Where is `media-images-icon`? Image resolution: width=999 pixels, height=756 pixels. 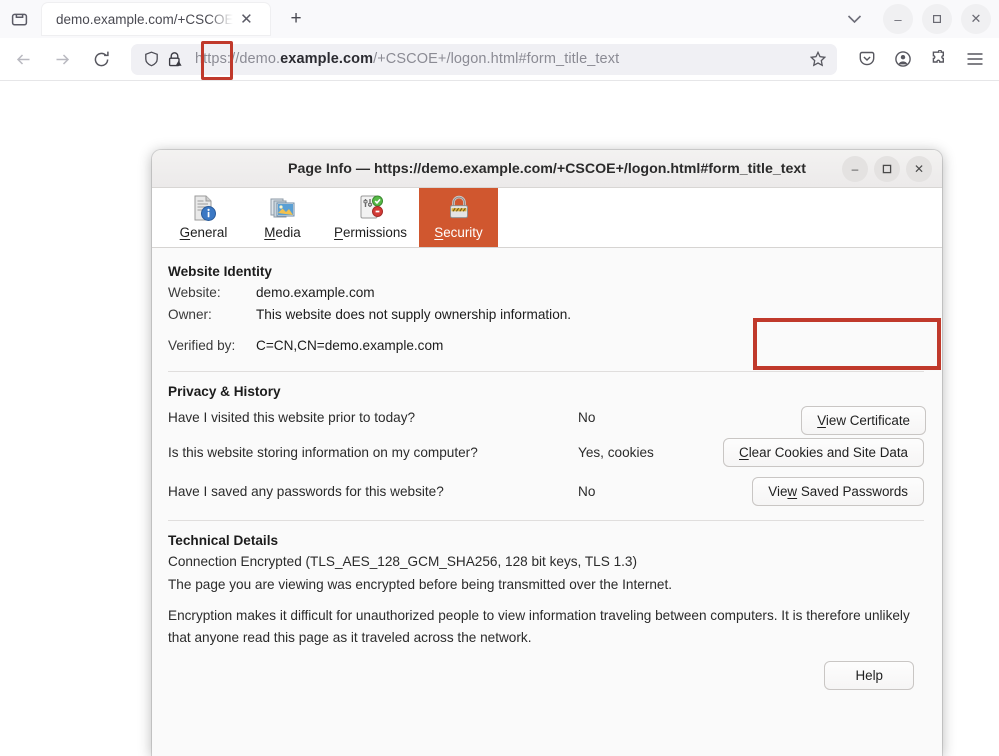 media-images-icon is located at coordinates (283, 208).